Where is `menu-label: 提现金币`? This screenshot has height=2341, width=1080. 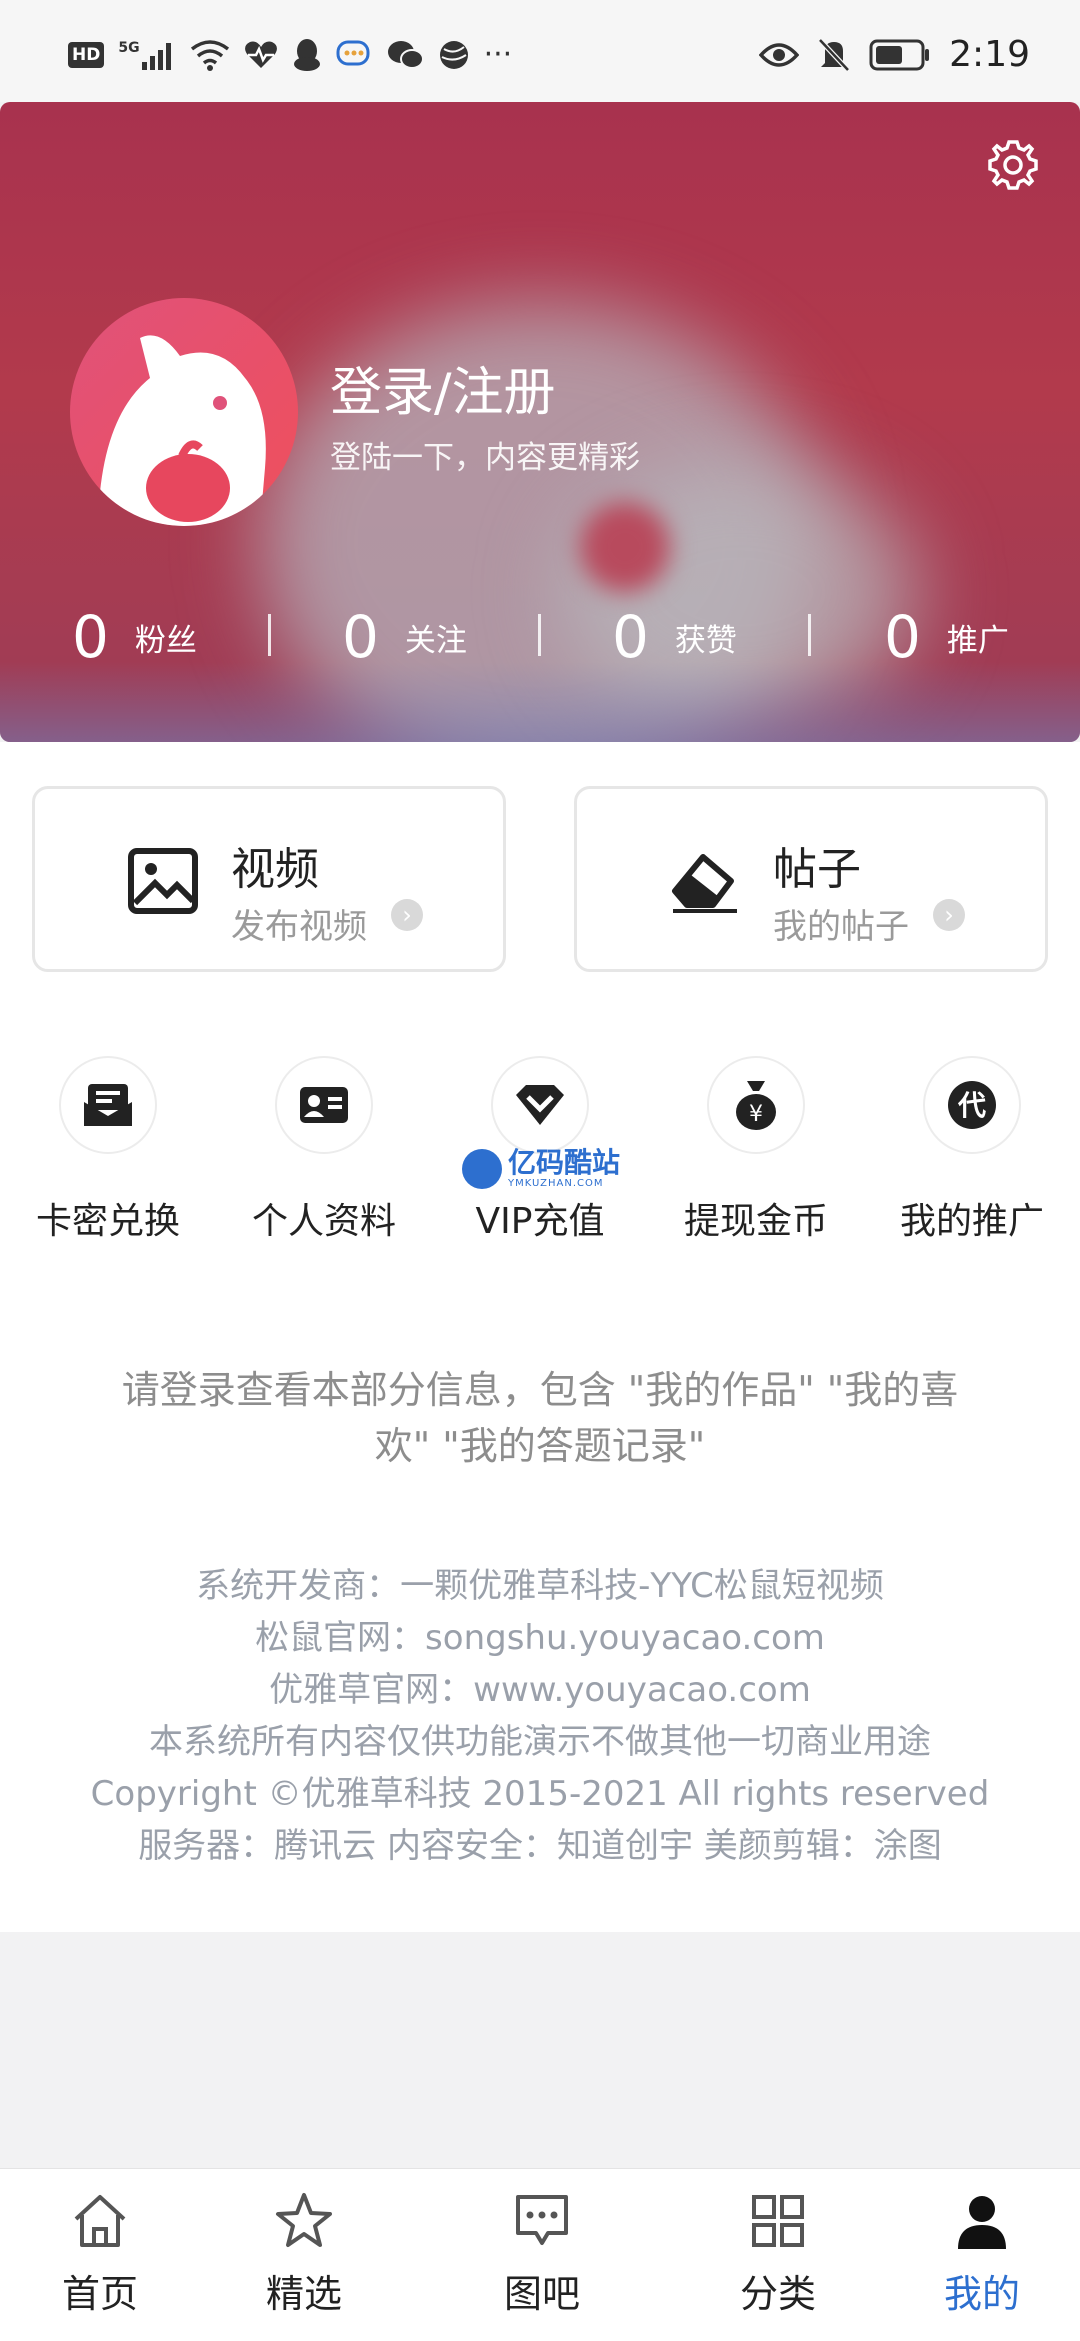 menu-label: 提现金币 is located at coordinates (755, 1221).